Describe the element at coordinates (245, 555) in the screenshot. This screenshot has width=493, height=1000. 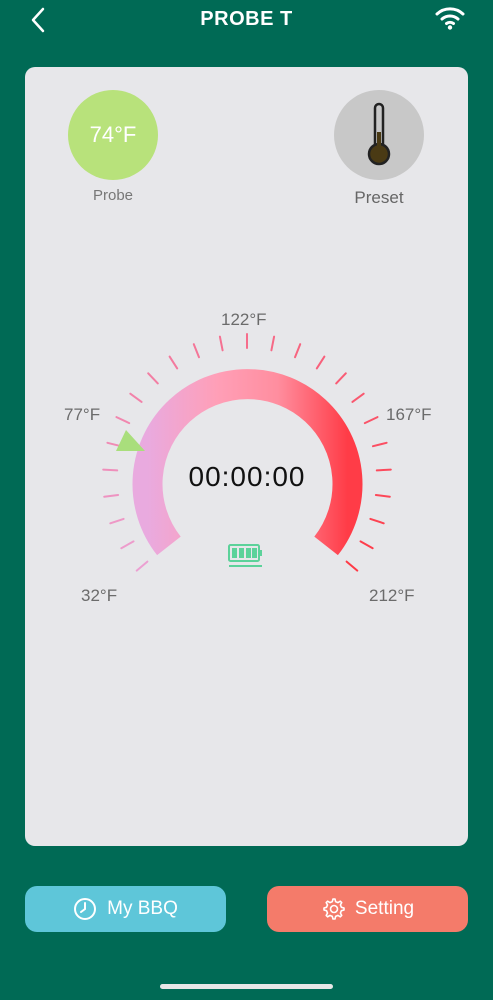
I see `battery-icon` at that location.